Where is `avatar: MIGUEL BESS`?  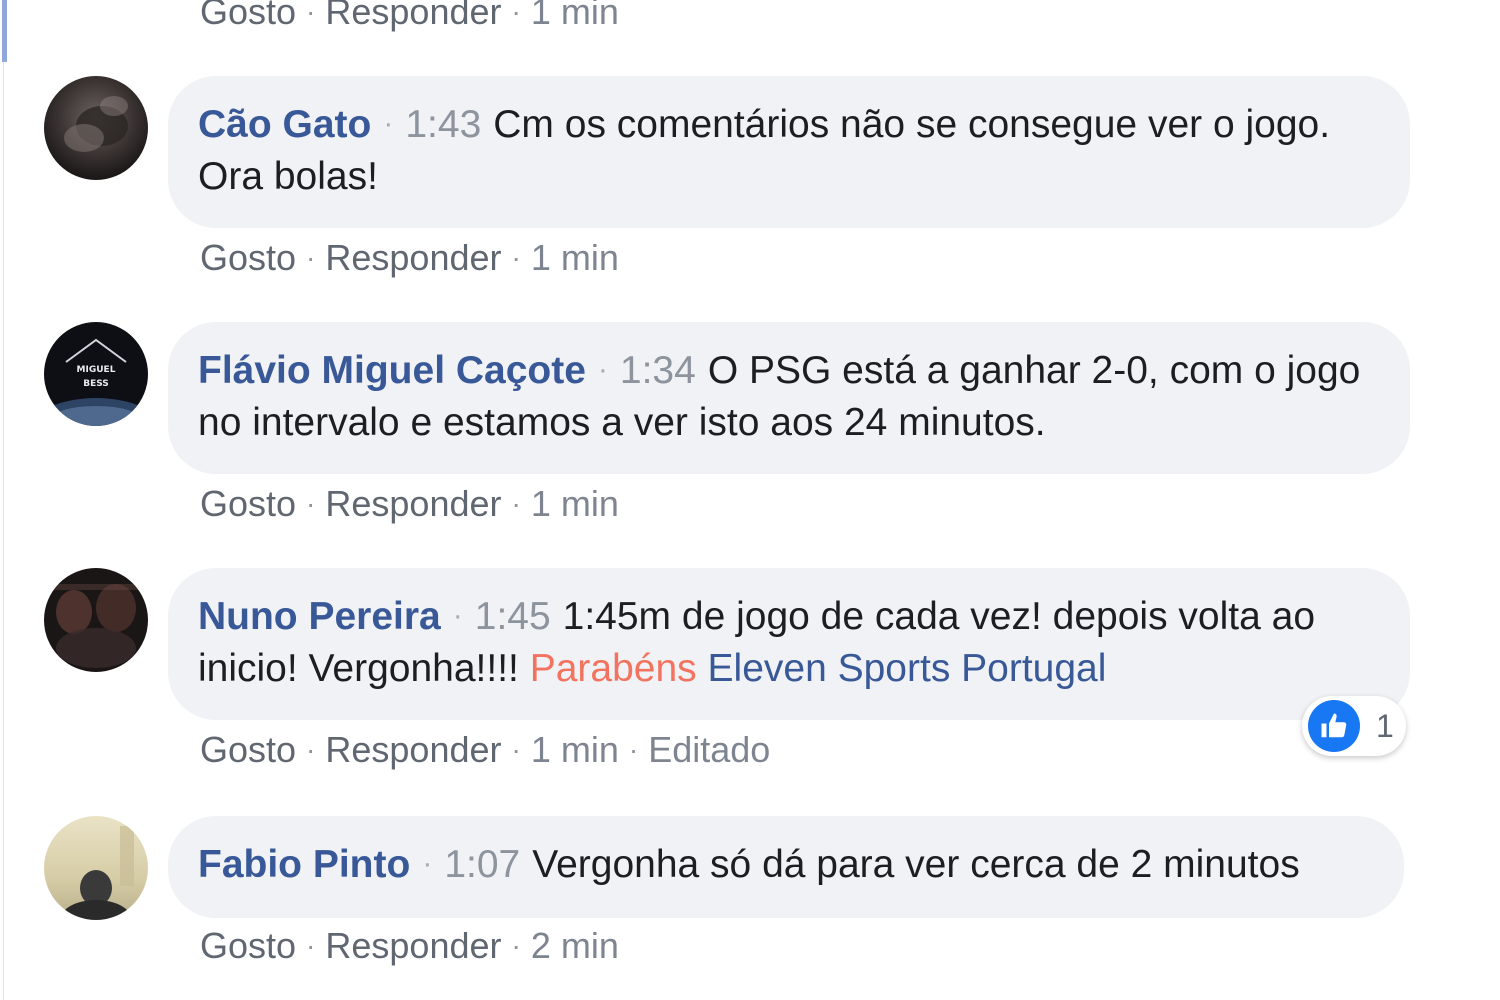
avatar: MIGUEL BESS is located at coordinates (96, 374).